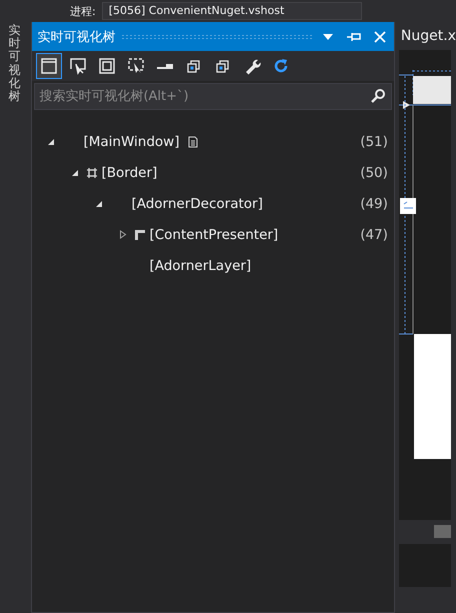  Describe the element at coordinates (193, 142) in the screenshot. I see `document-icon` at that location.